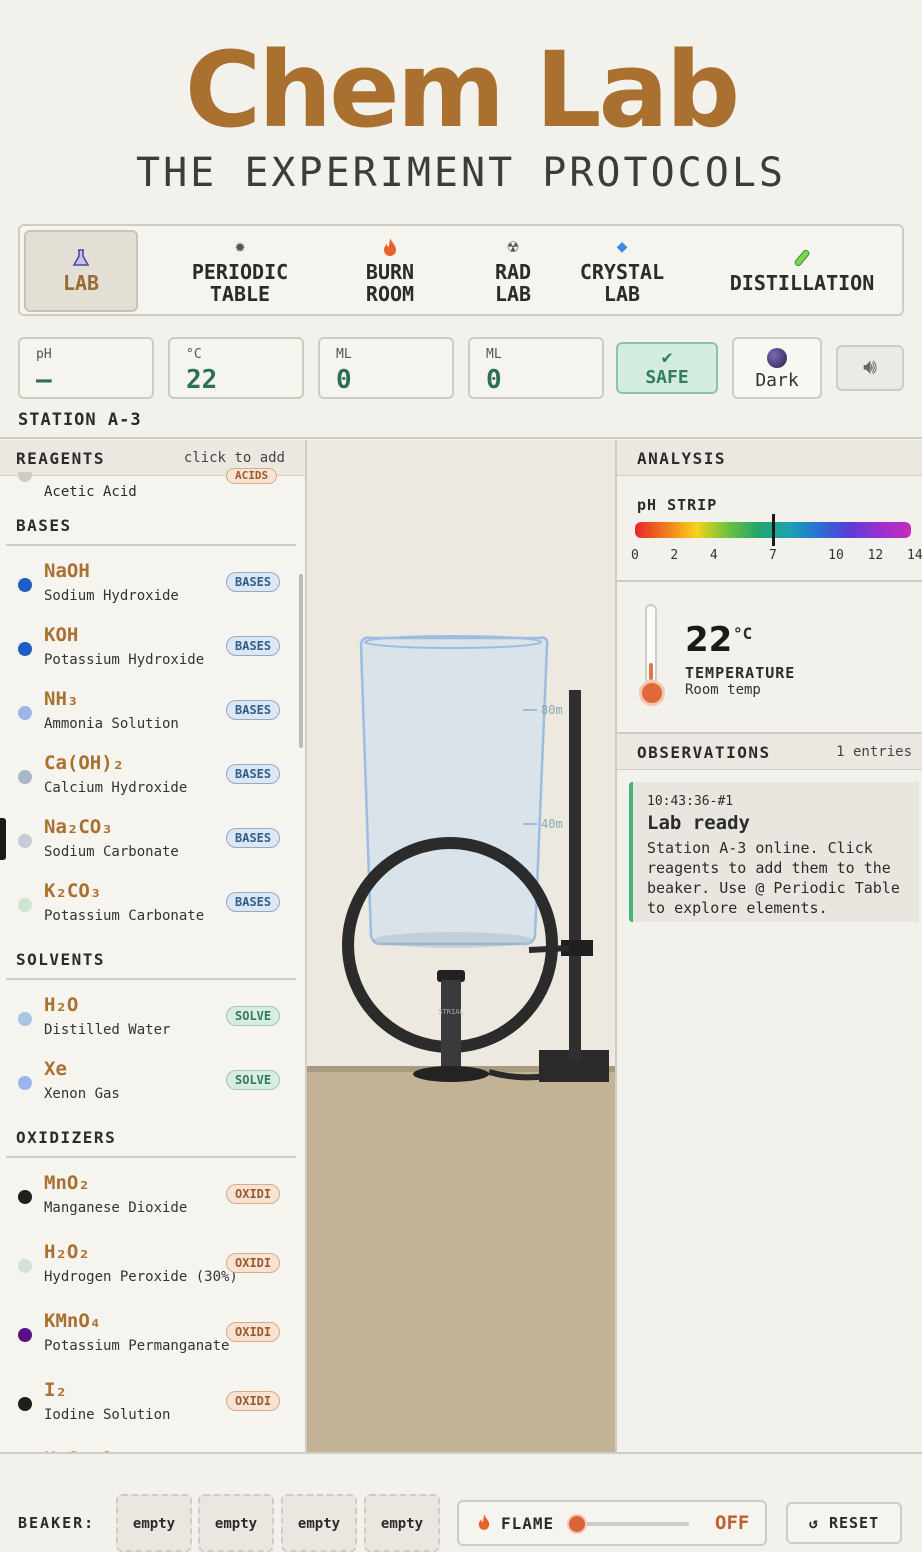 This screenshot has width=922, height=1552. I want to click on reagent-item: NH₃ Ammonia Solution BASES, so click(150, 716).